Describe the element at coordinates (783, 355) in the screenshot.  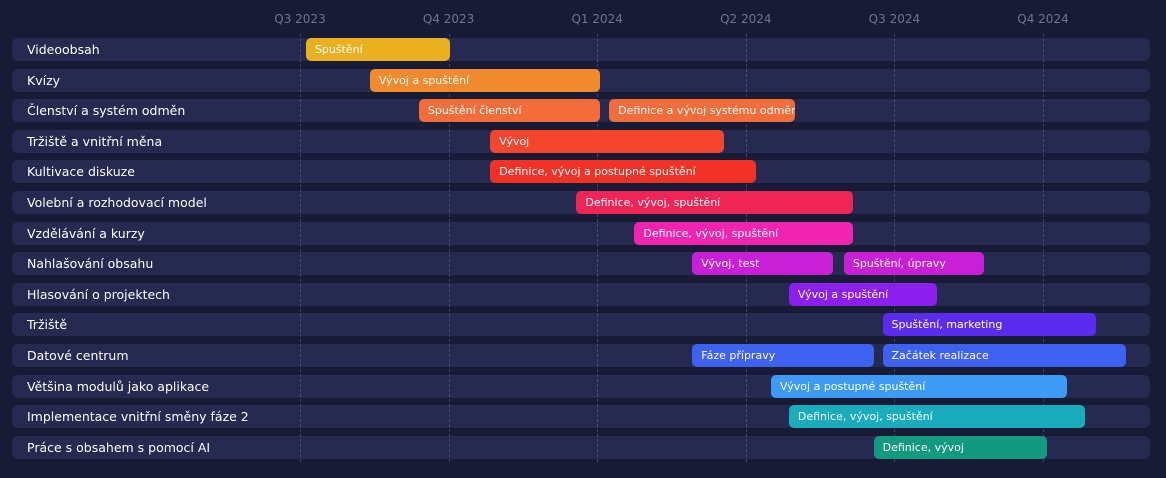
I see `task-bar: Fáze přípravy` at that location.